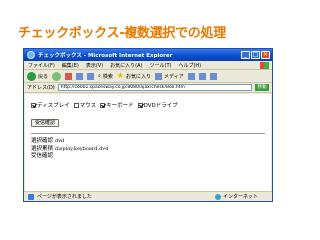 This screenshot has width=320, height=240. What do you see at coordinates (42, 141) in the screenshot?
I see `result-label: 選択確認` at bounding box center [42, 141].